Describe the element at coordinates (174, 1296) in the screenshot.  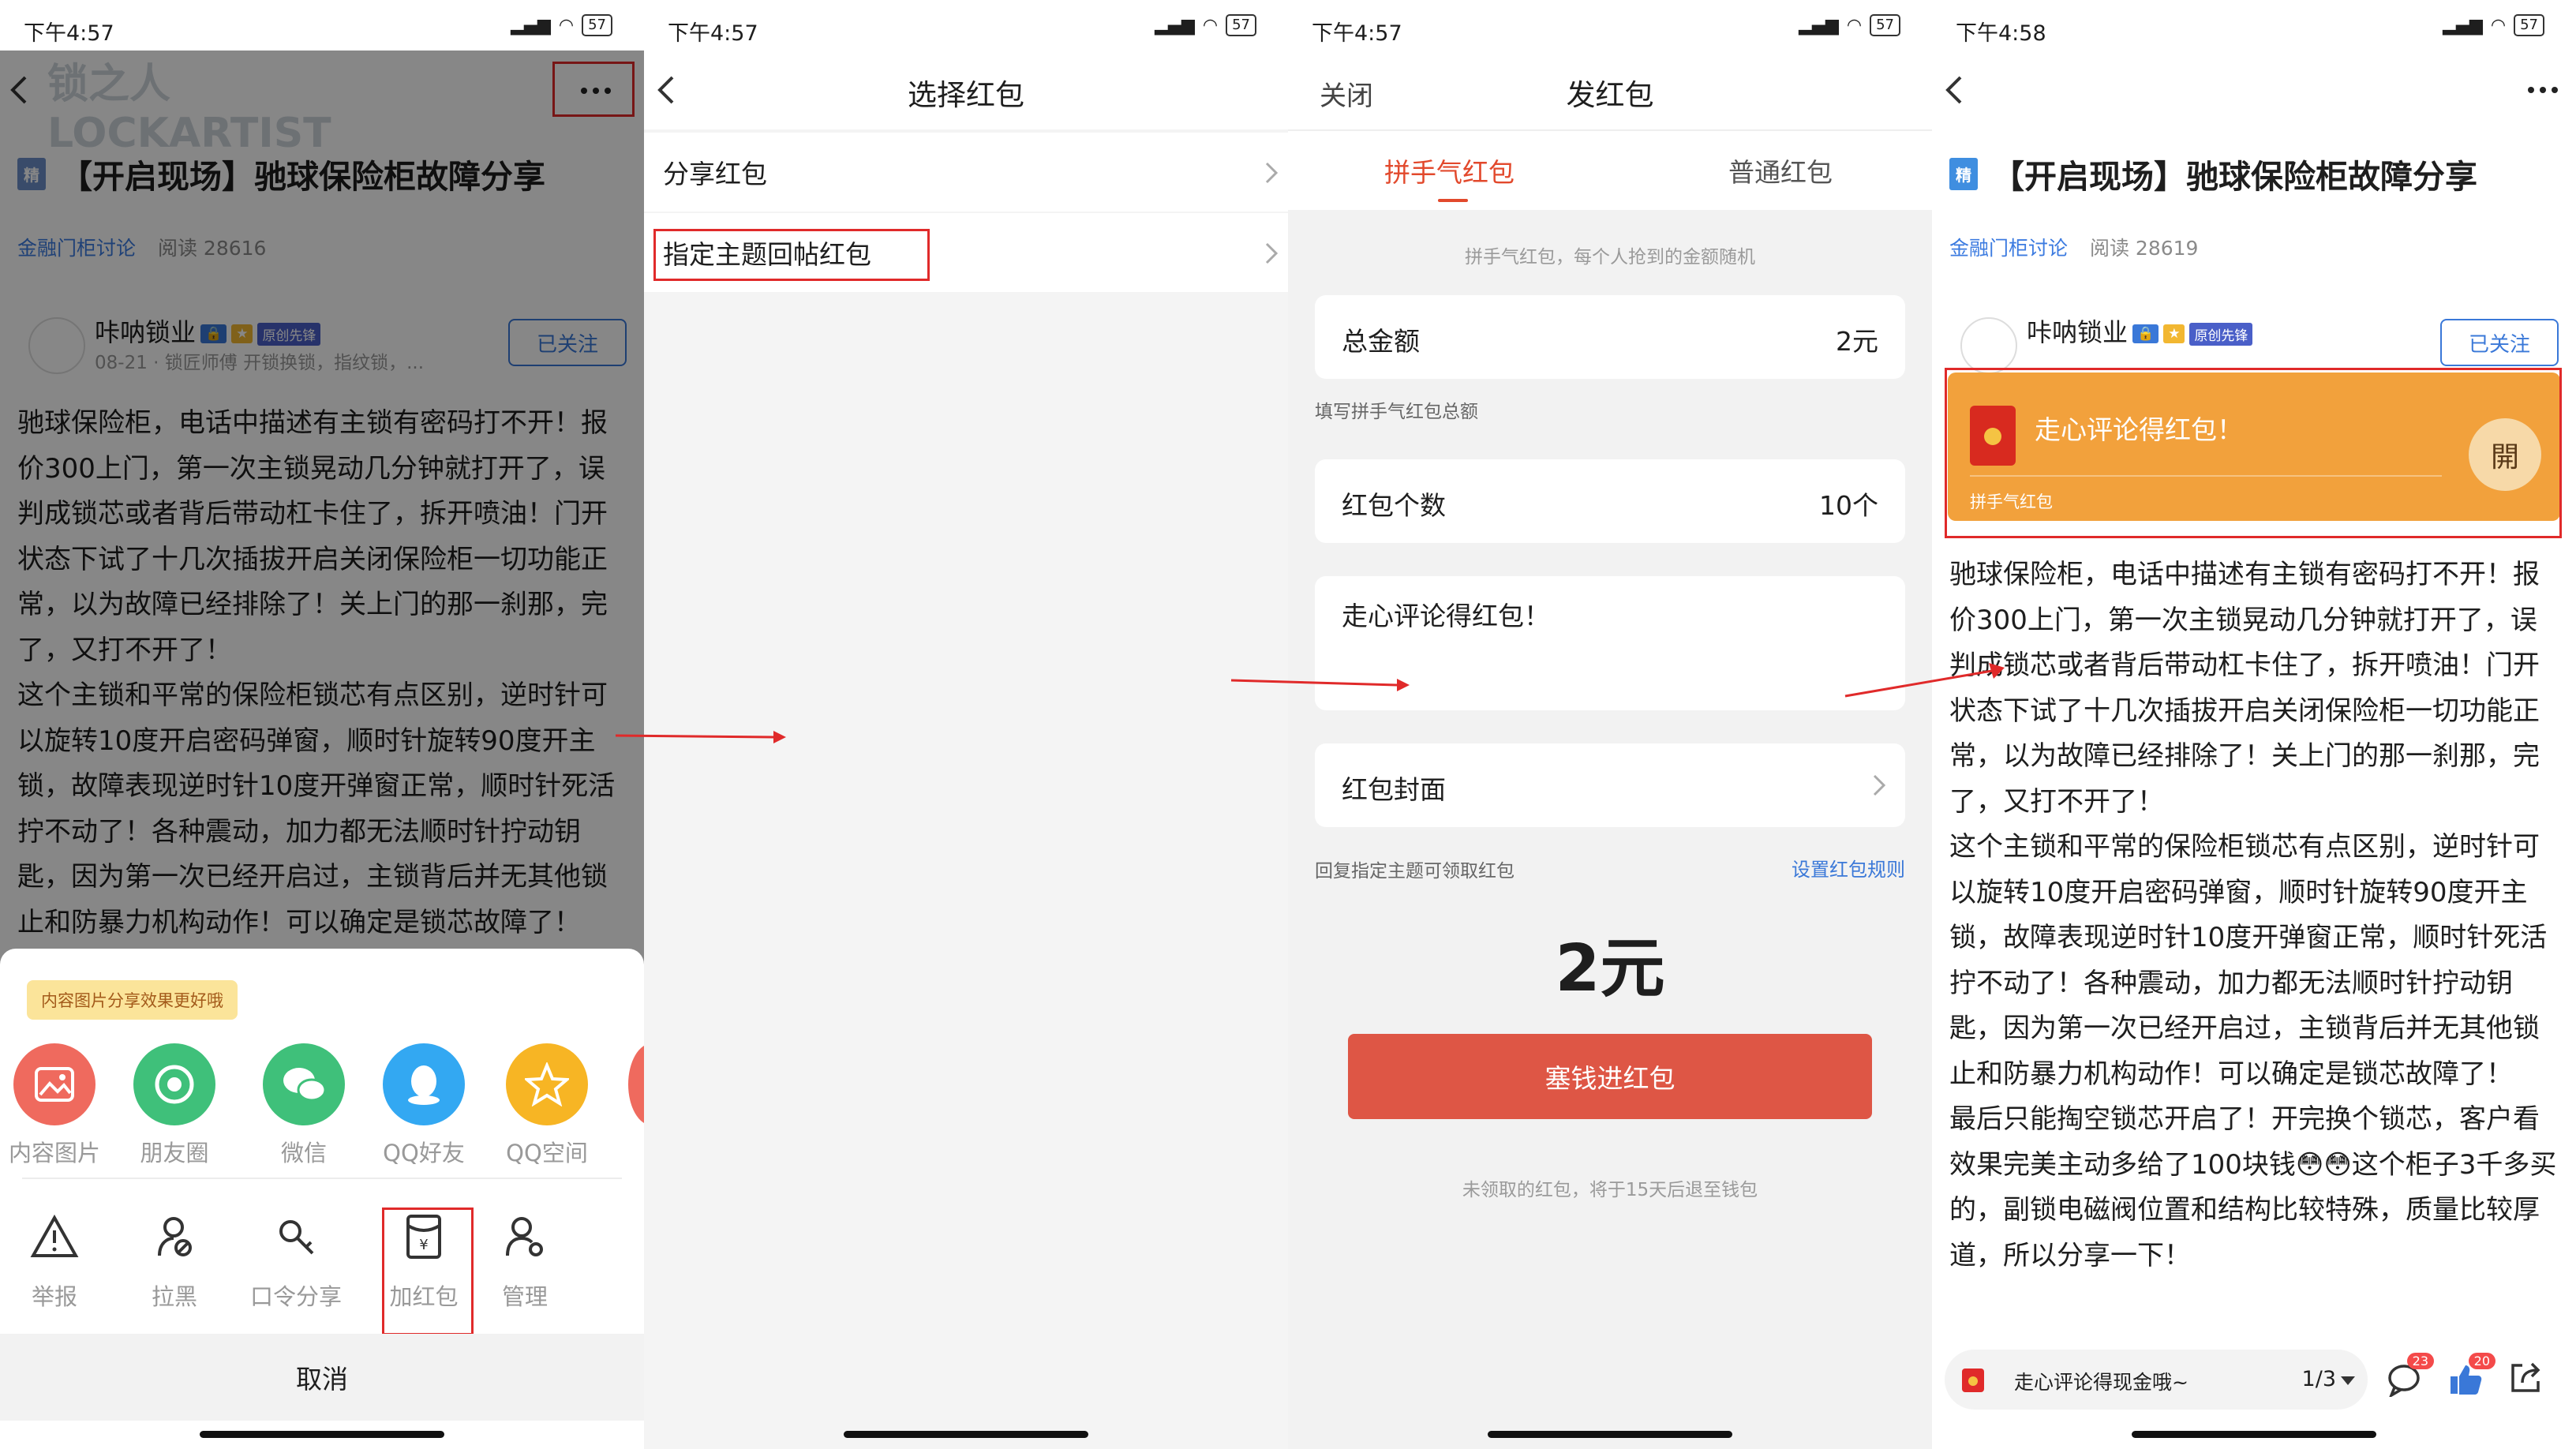
I see `tool-label: 拉黑` at that location.